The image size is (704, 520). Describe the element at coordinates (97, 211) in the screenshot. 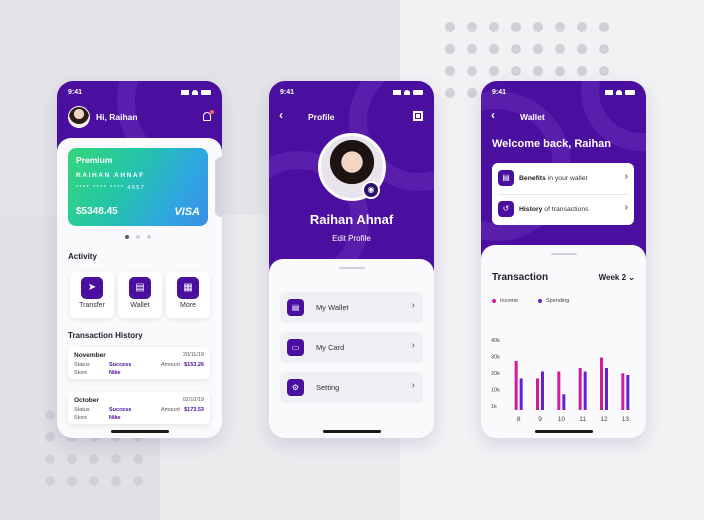

I see `card-balance: $5348.45` at that location.